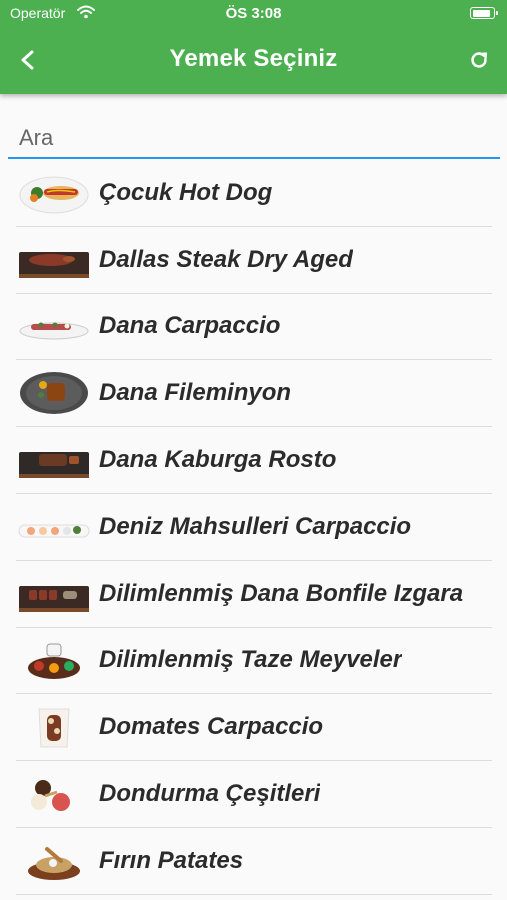 The width and height of the screenshot is (507, 900). I want to click on food-list-item: Deniz Mahsulleri Carpaccio, so click(254, 527).